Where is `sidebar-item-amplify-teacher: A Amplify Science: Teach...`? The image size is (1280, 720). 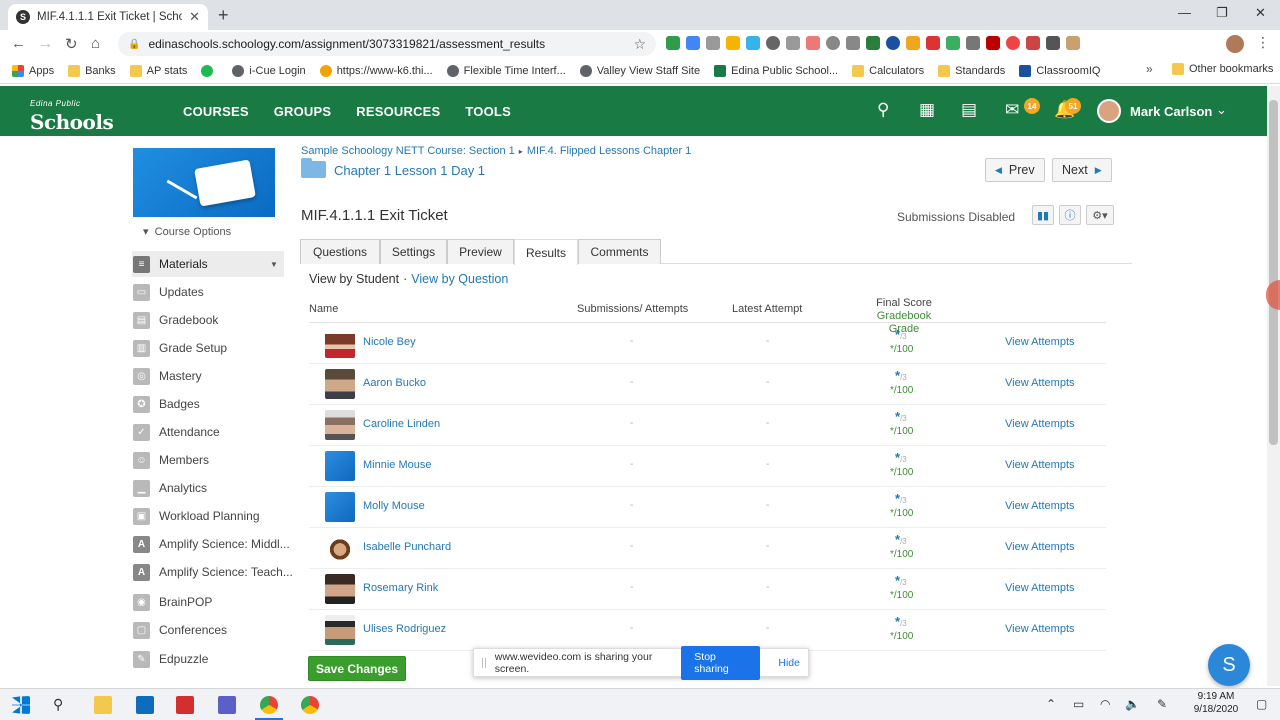 sidebar-item-amplify-teacher: A Amplify Science: Teach... is located at coordinates (213, 572).